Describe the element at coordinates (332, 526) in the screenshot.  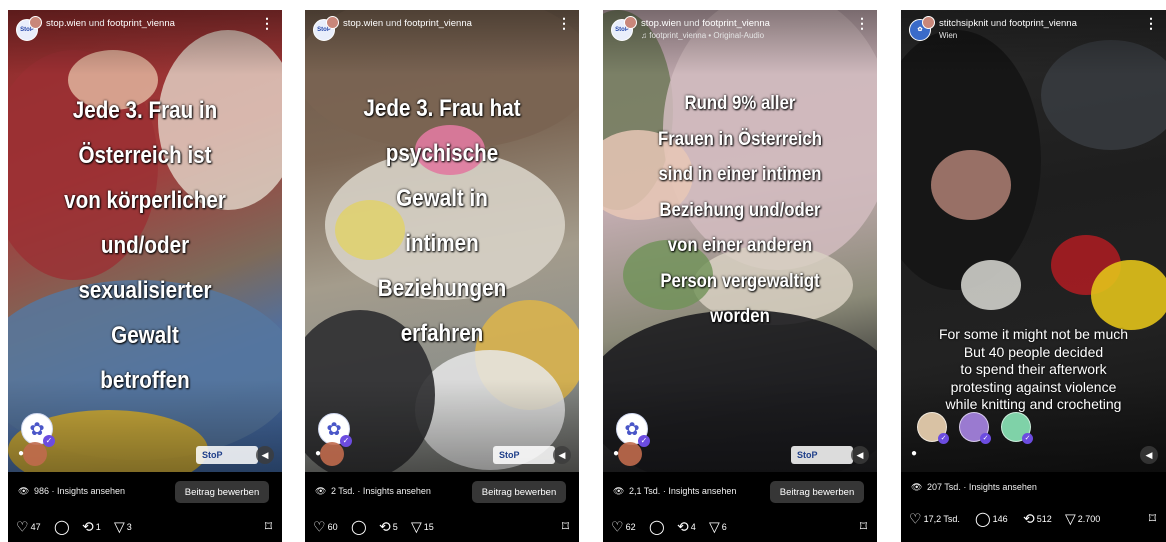
I see `like-count: 60` at that location.